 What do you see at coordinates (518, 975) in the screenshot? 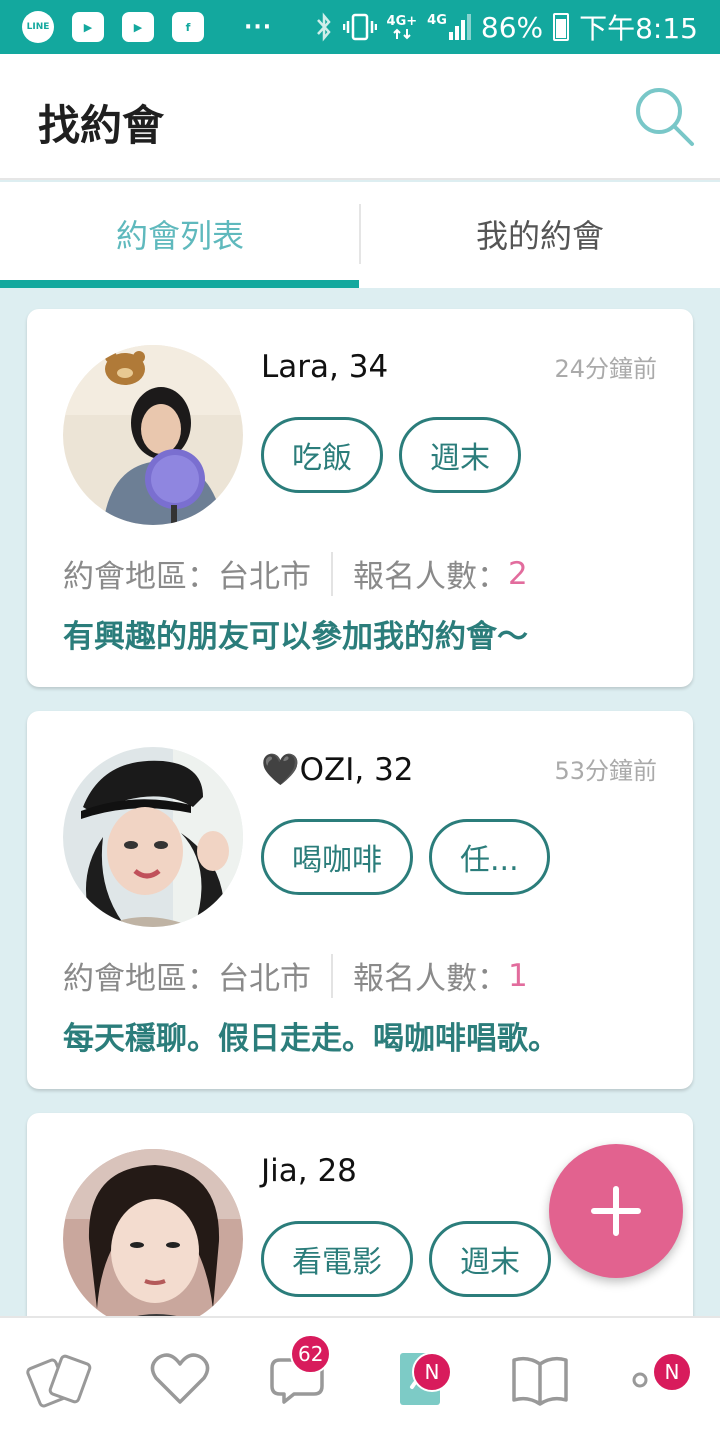
I see `signup-count: 1` at bounding box center [518, 975].